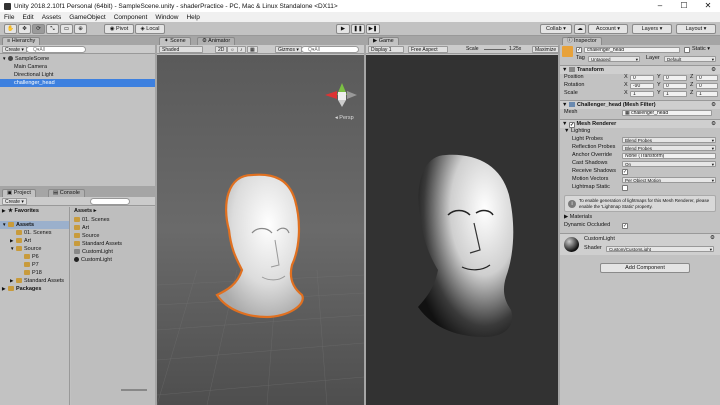 The width and height of the screenshot is (720, 405). Describe the element at coordinates (232, 49) in the screenshot. I see `lighting-toggle-icon: ☼` at that location.